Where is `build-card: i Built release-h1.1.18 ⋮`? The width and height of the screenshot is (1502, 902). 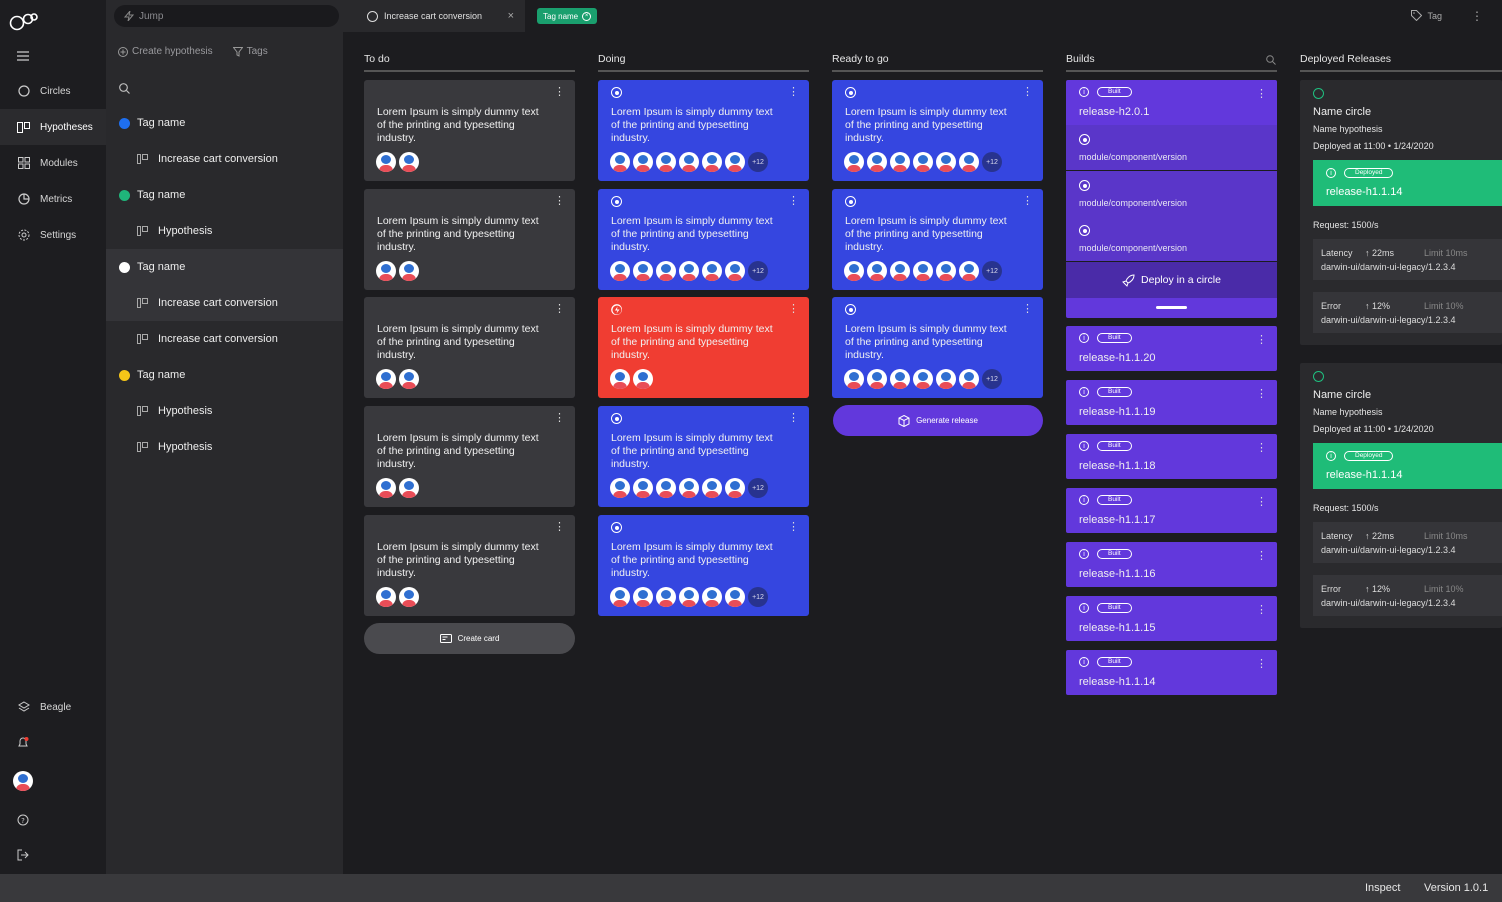 build-card: i Built release-h1.1.18 ⋮ is located at coordinates (1171, 456).